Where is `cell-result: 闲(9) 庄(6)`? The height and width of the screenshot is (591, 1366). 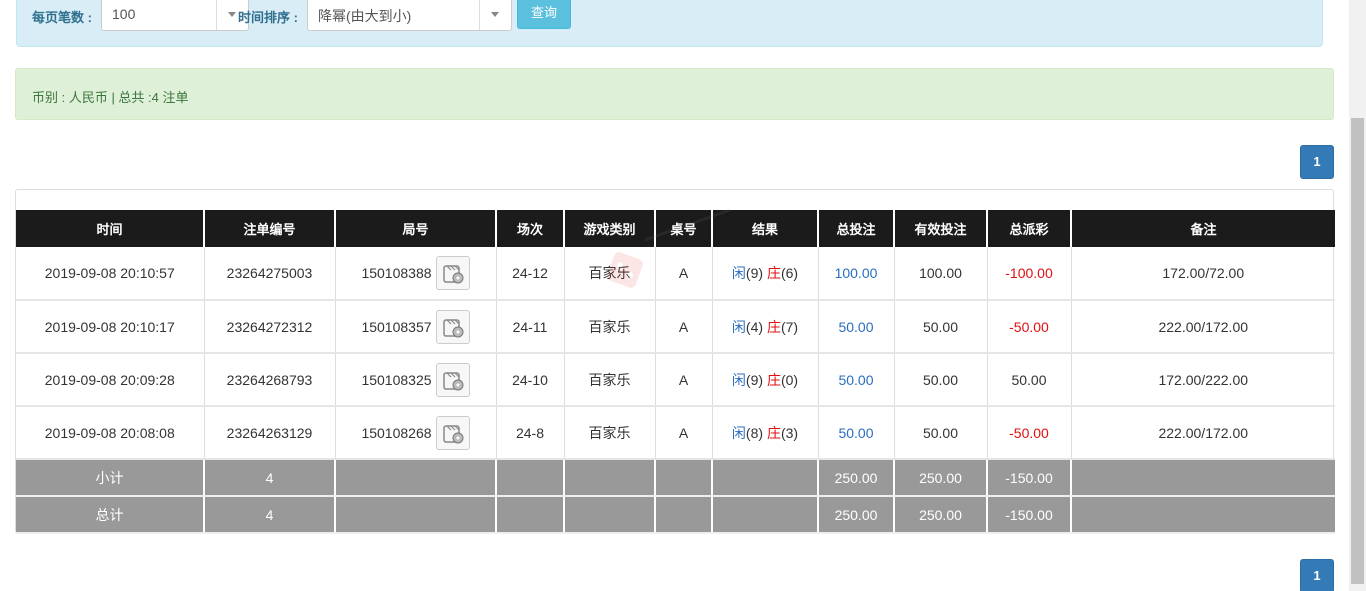 cell-result: 闲(9) 庄(6) is located at coordinates (765, 274).